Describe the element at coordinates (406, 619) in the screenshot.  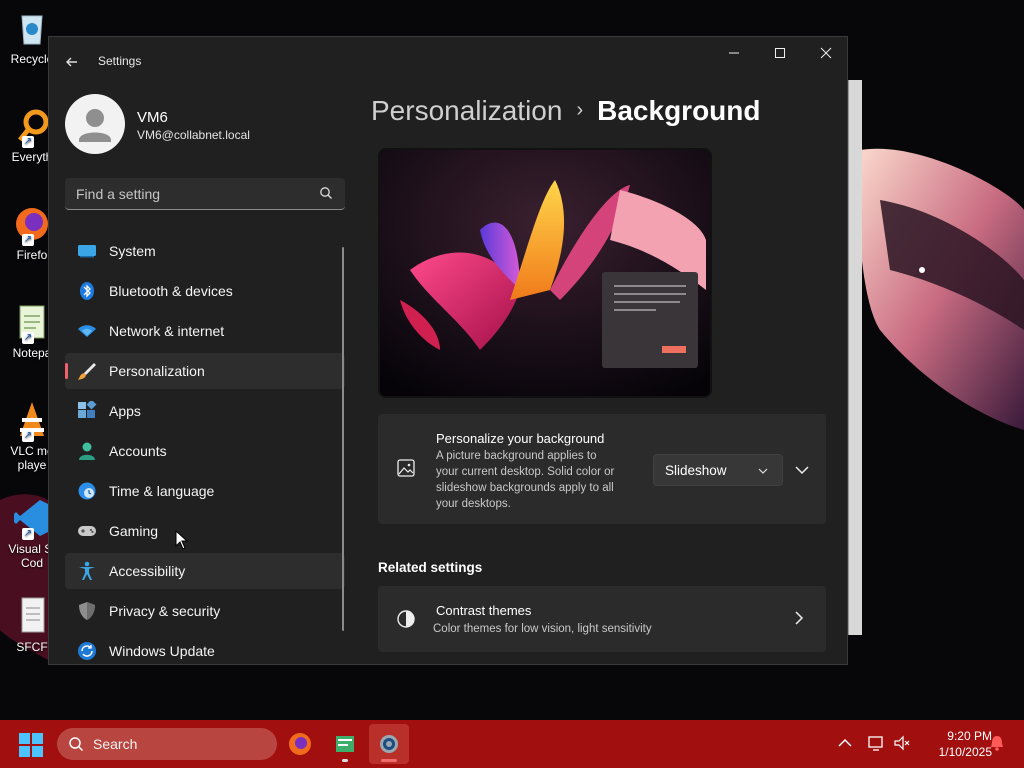
I see `contrast-icon` at that location.